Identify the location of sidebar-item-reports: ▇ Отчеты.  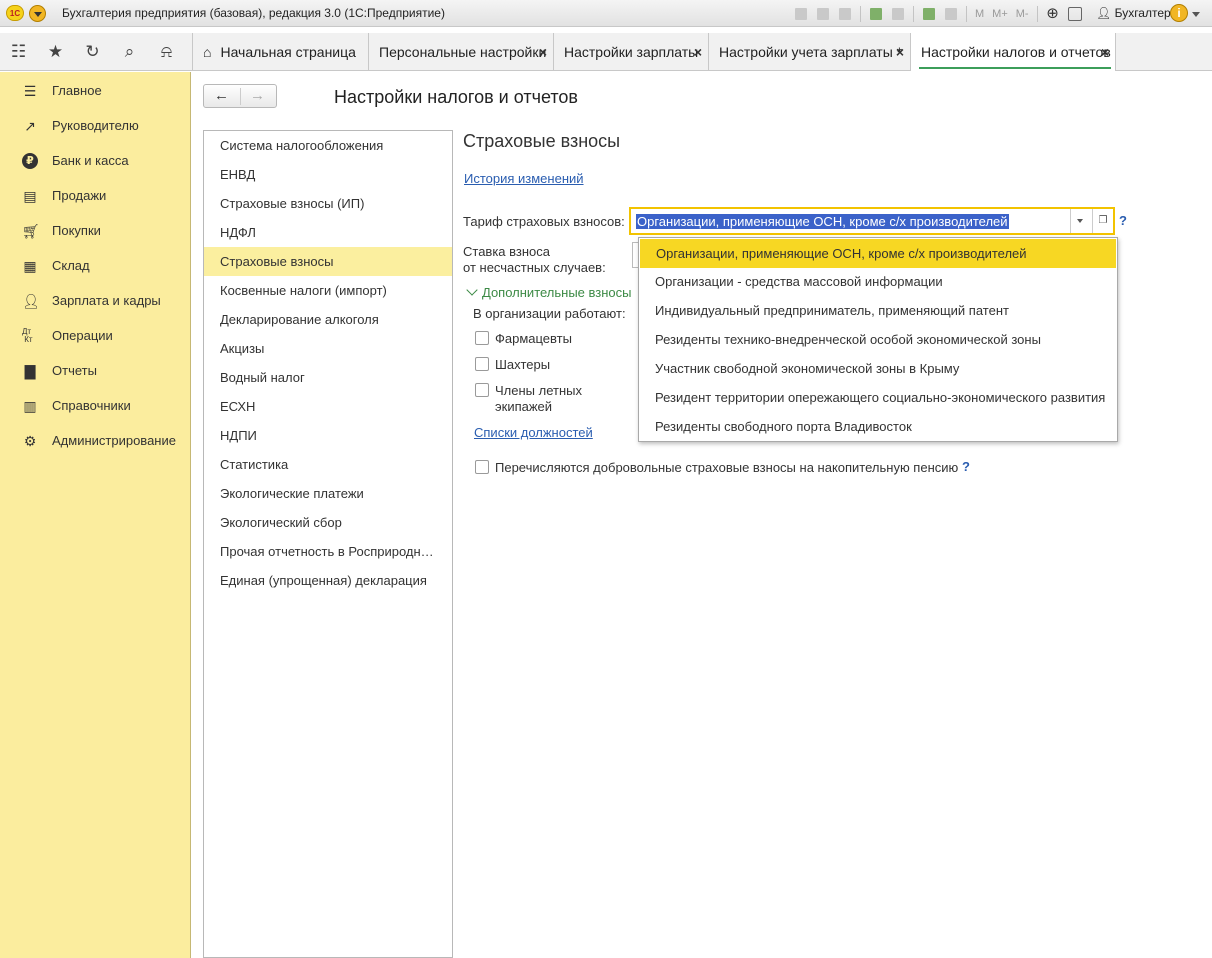
(95, 370).